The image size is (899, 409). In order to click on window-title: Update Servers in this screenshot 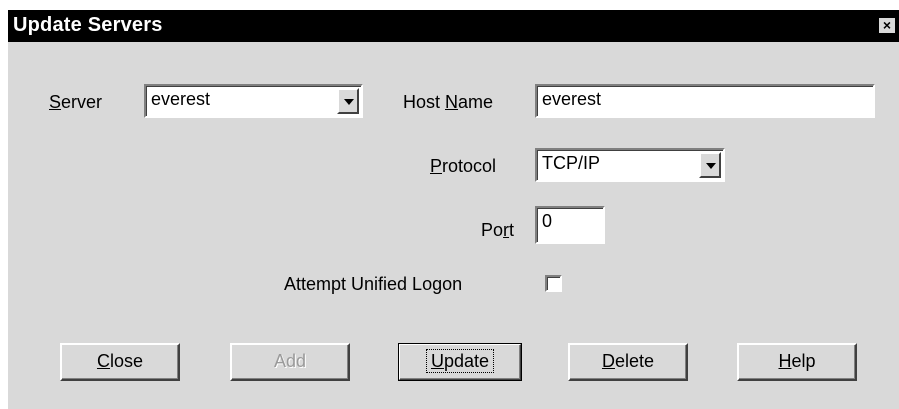, I will do `click(88, 25)`.